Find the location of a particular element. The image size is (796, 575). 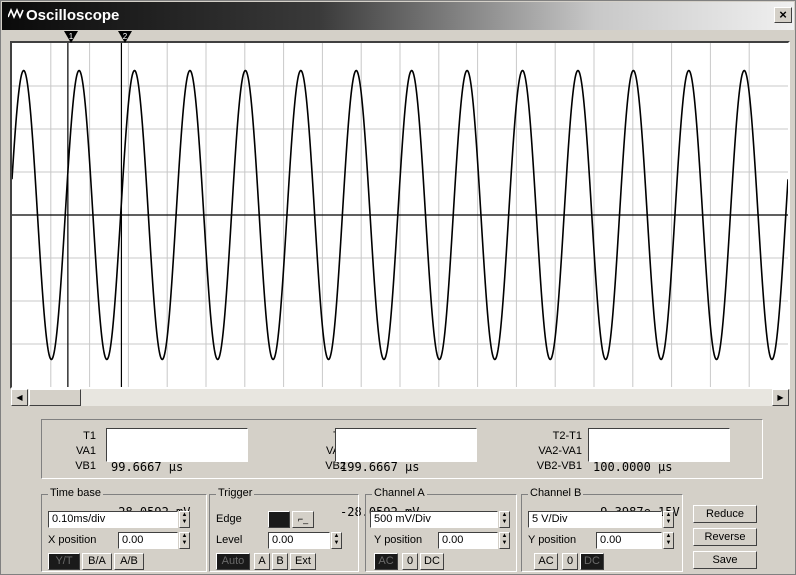

readout-col1-labels: T1 VA1 VB1 is located at coordinates (75, 451).